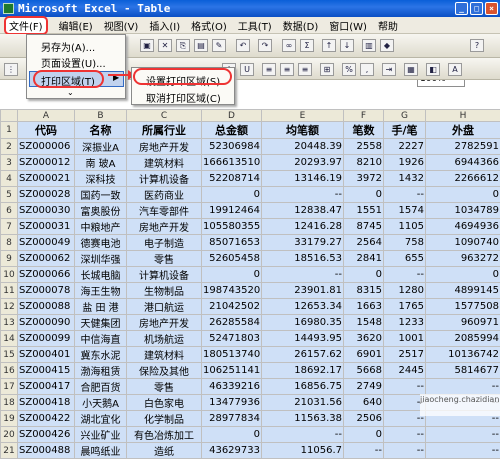 The height and width of the screenshot is (459, 500). What do you see at coordinates (232, 355) in the screenshot?
I see `cell: 180513740` at bounding box center [232, 355].